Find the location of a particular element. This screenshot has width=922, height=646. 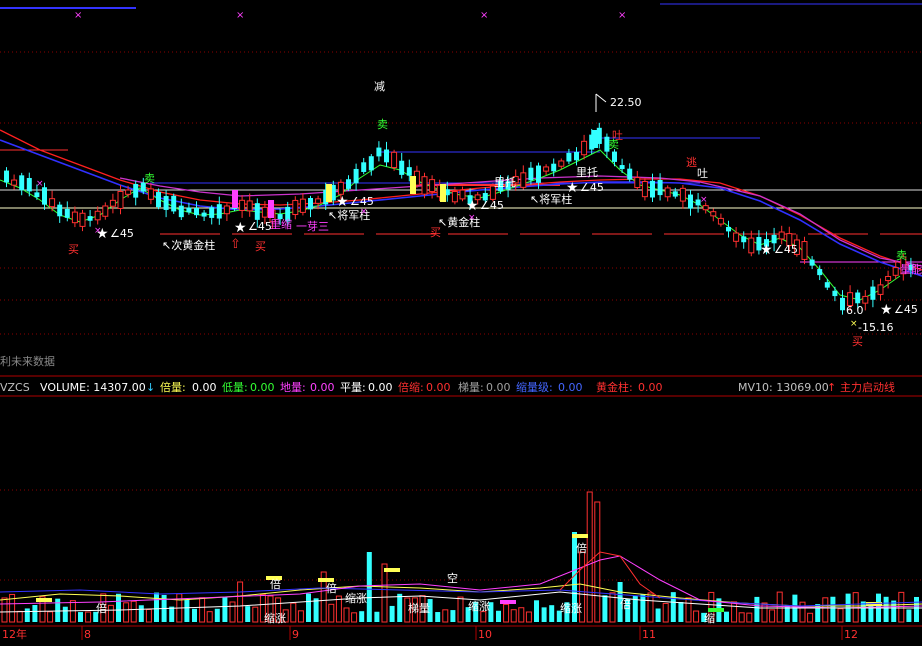

note-low-label: 6.0 is located at coordinates (855, 310).